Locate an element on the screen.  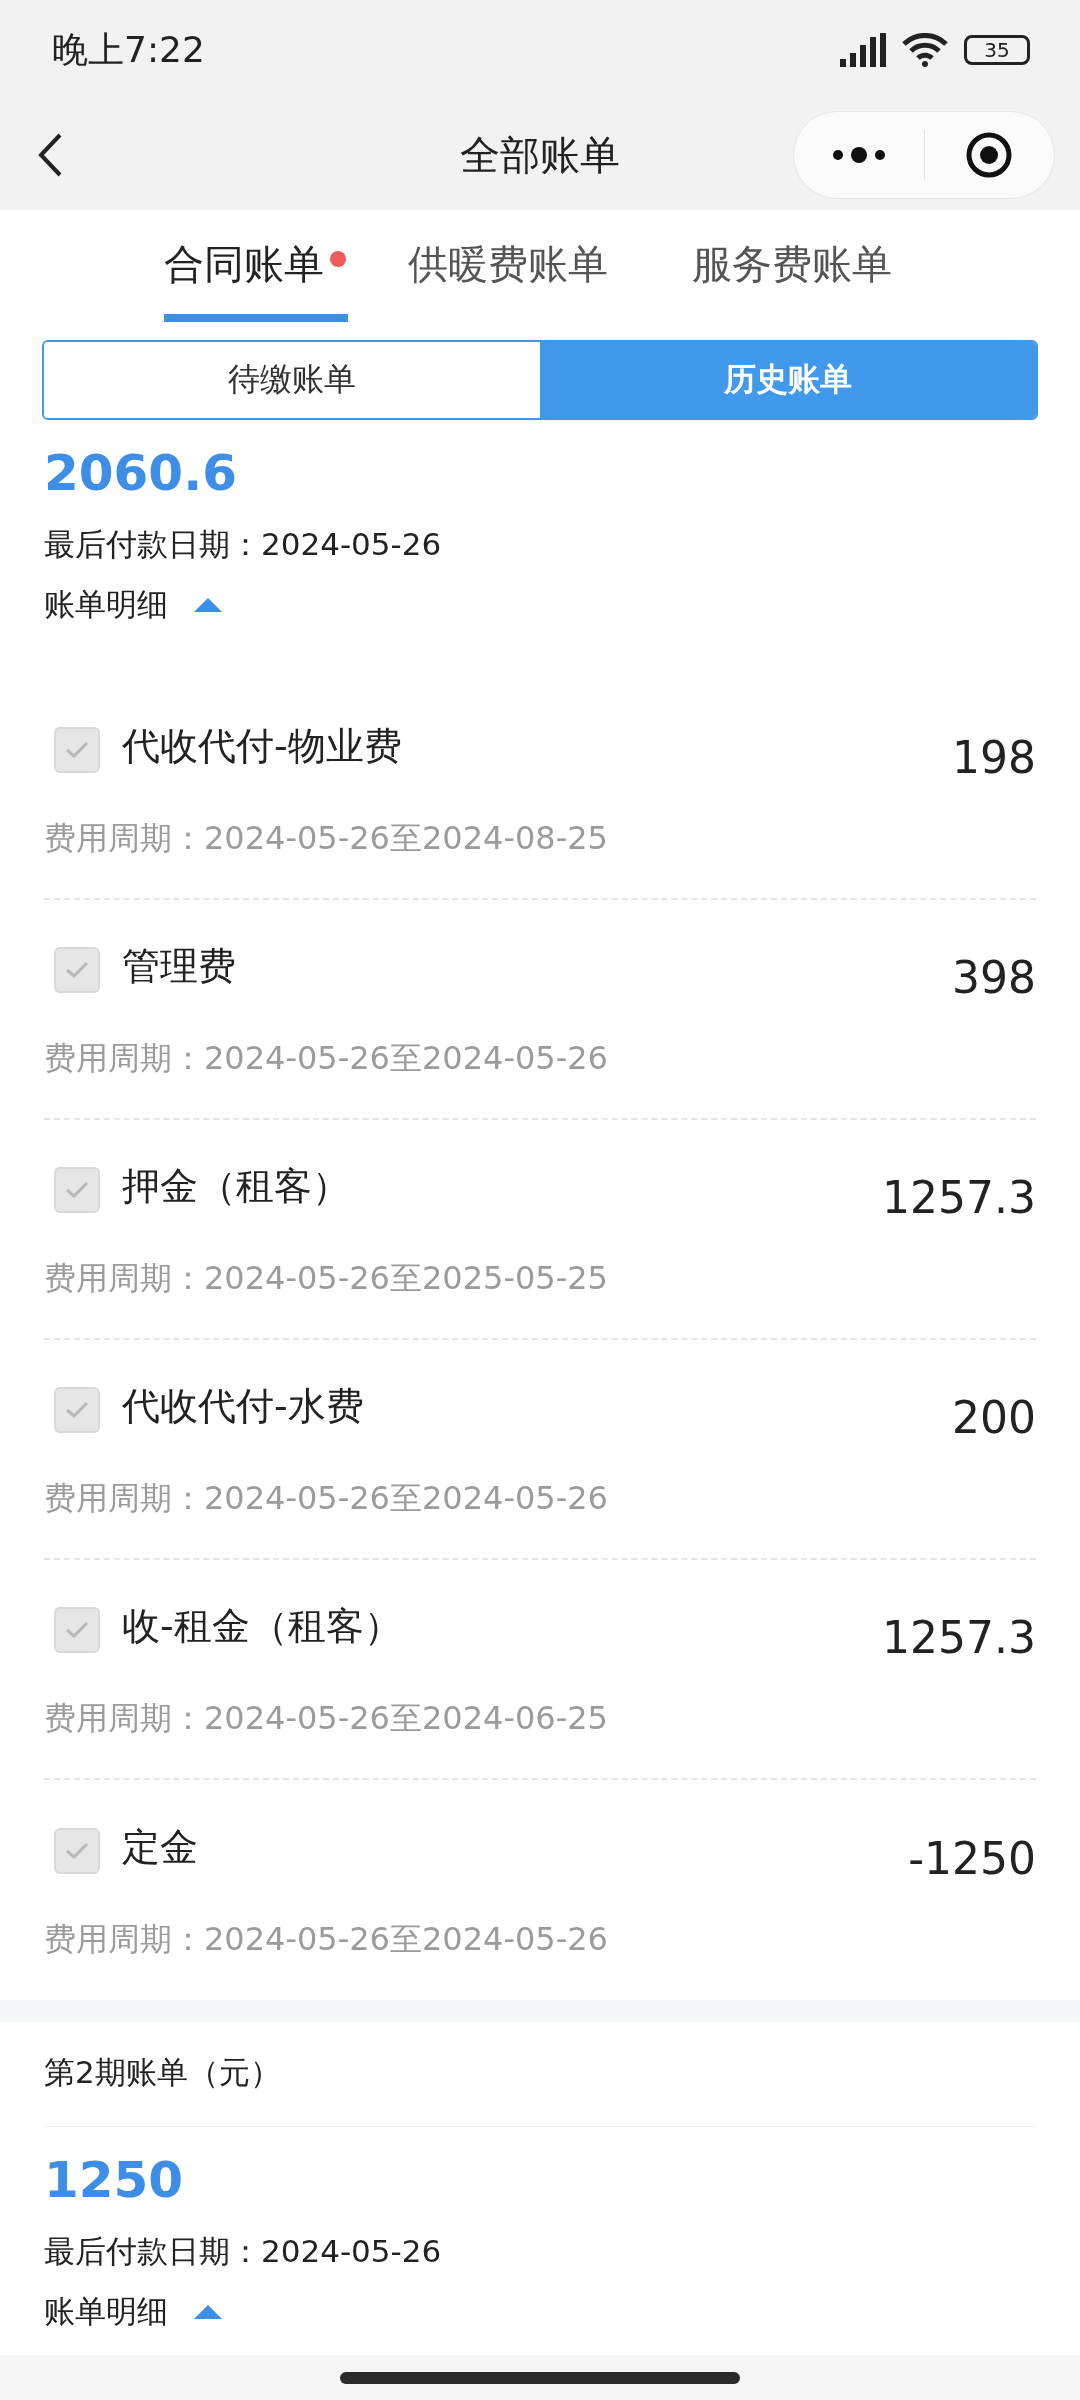
fee-name: 押金（租客） is located at coordinates (236, 1186).